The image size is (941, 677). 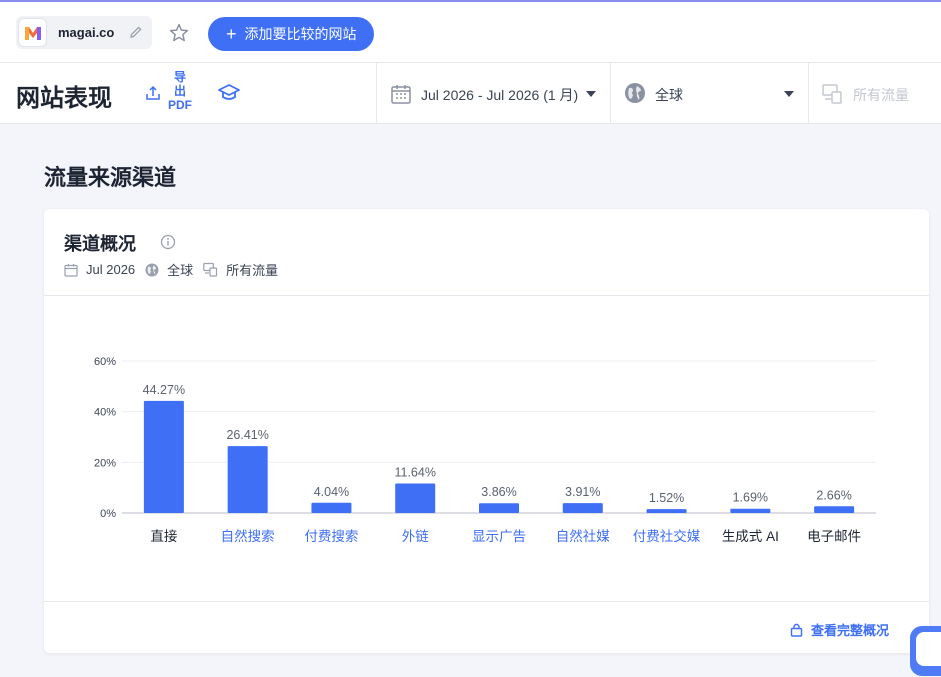 I want to click on chat-button, so click(x=925, y=651).